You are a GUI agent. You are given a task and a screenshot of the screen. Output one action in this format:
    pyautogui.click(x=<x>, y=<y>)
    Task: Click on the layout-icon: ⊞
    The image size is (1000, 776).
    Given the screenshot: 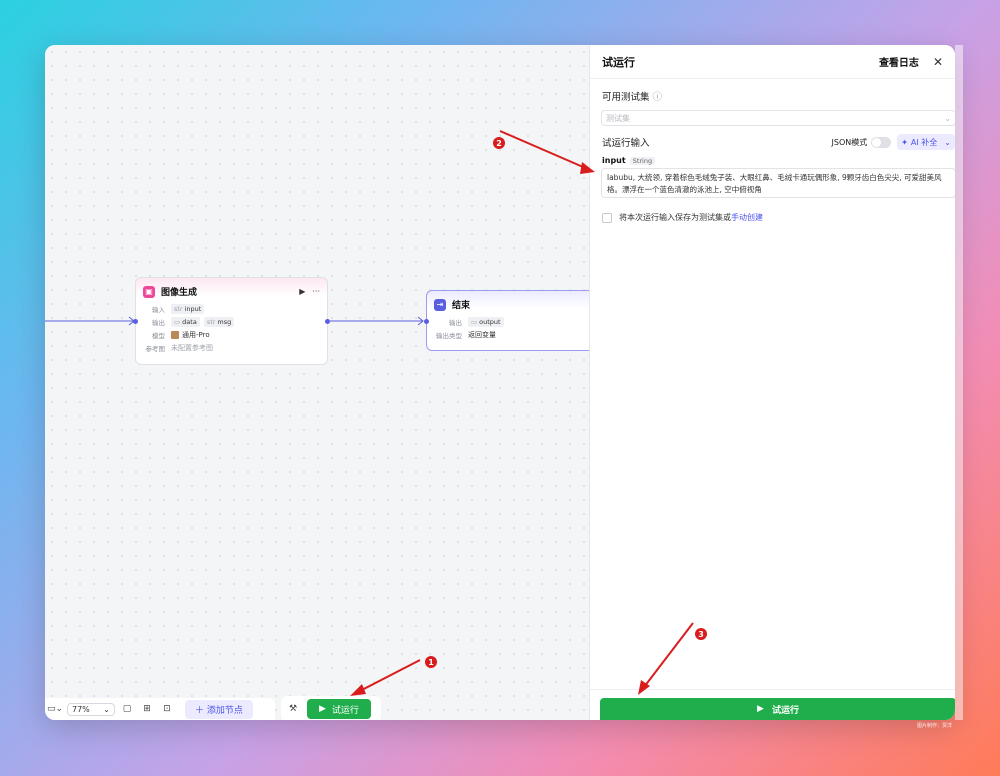 What is the action you would take?
    pyautogui.click(x=147, y=709)
    